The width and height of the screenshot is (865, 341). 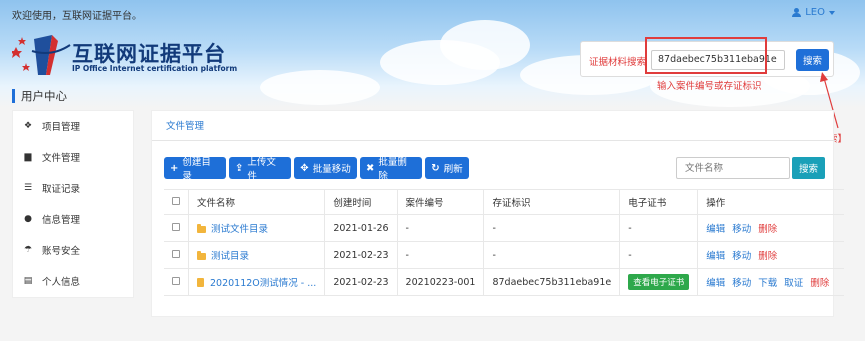 I want to click on batch-move-button: ✥ 批量移动, so click(x=325, y=168).